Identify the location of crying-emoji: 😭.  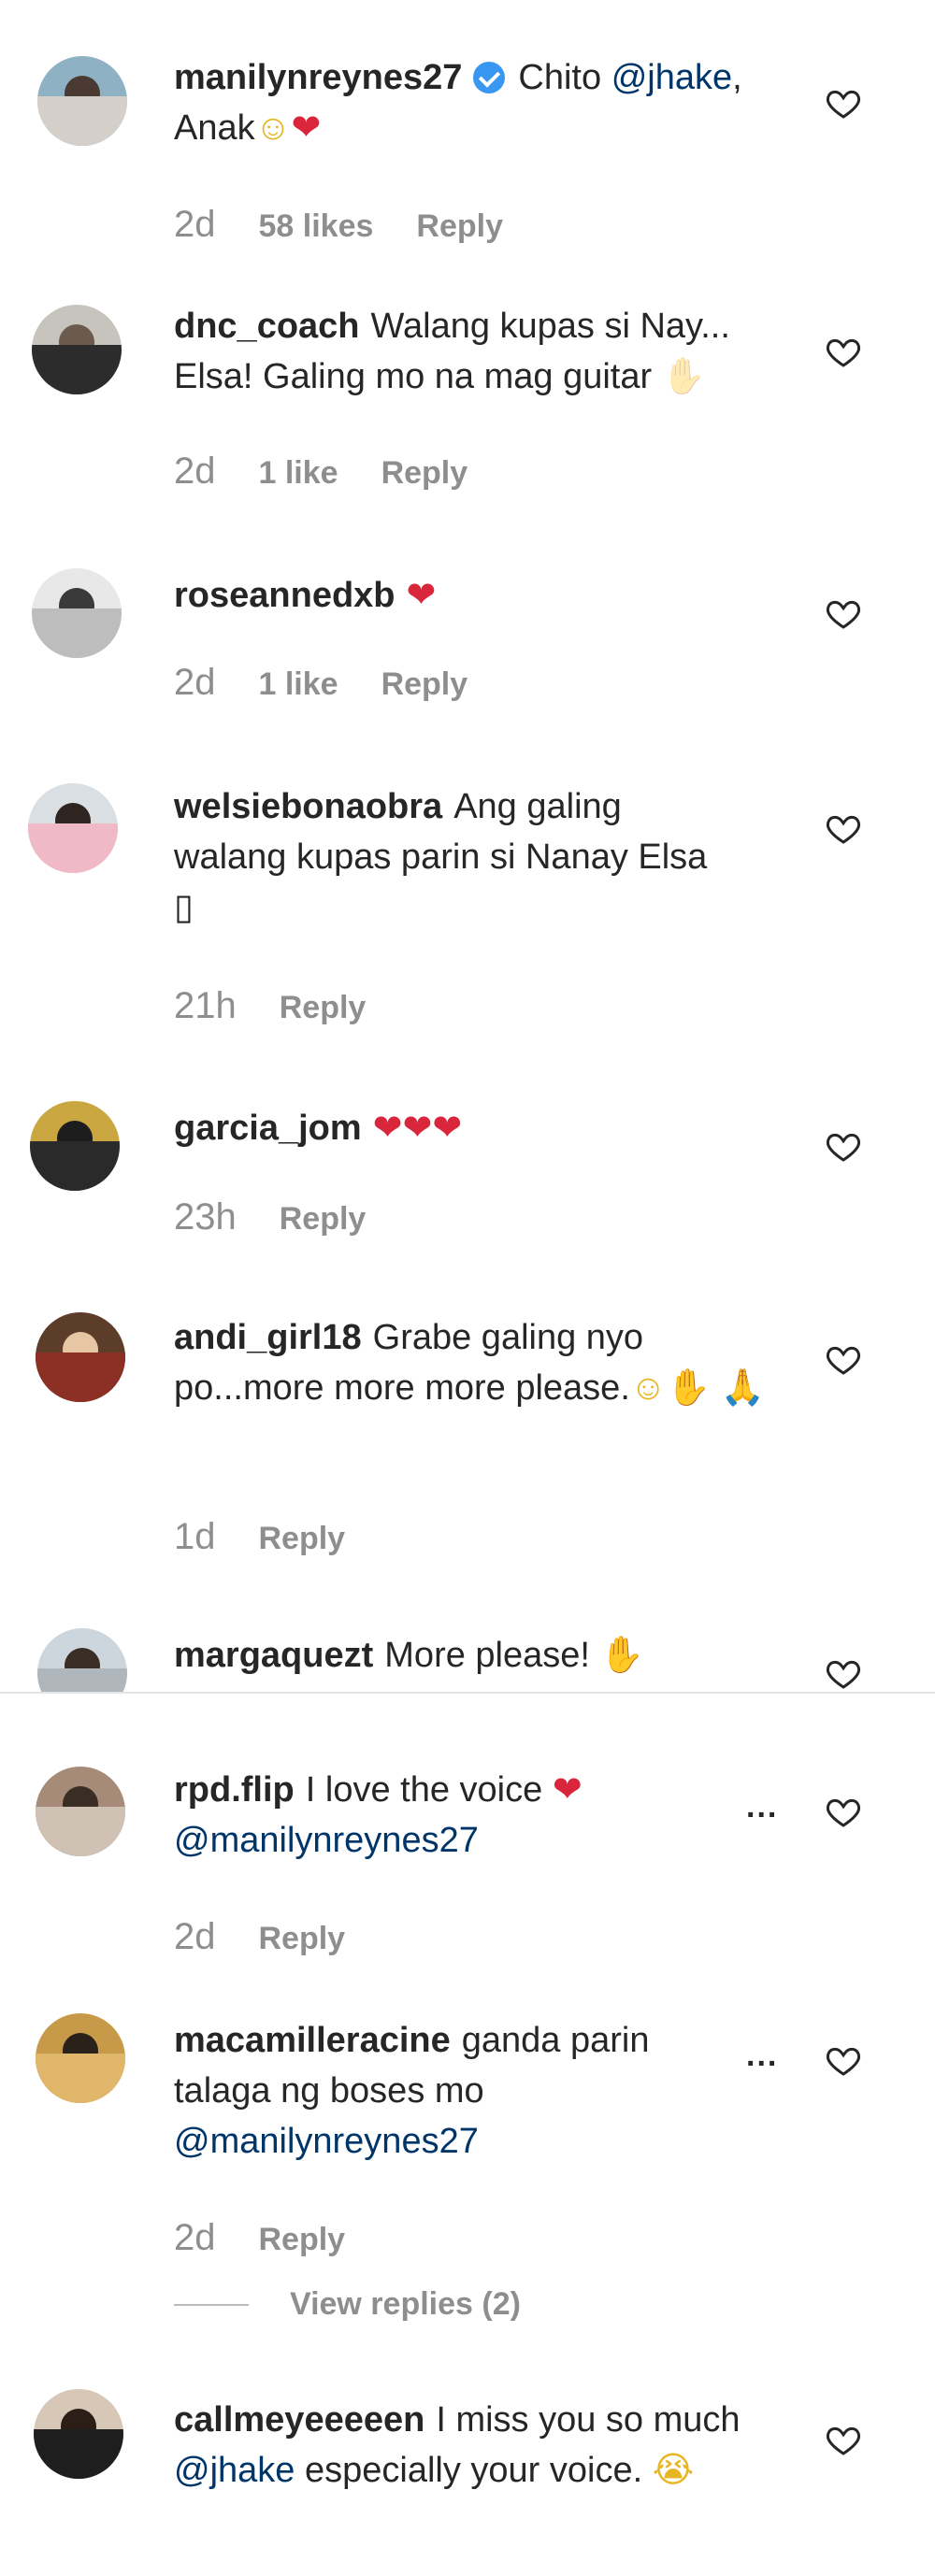
(674, 2470).